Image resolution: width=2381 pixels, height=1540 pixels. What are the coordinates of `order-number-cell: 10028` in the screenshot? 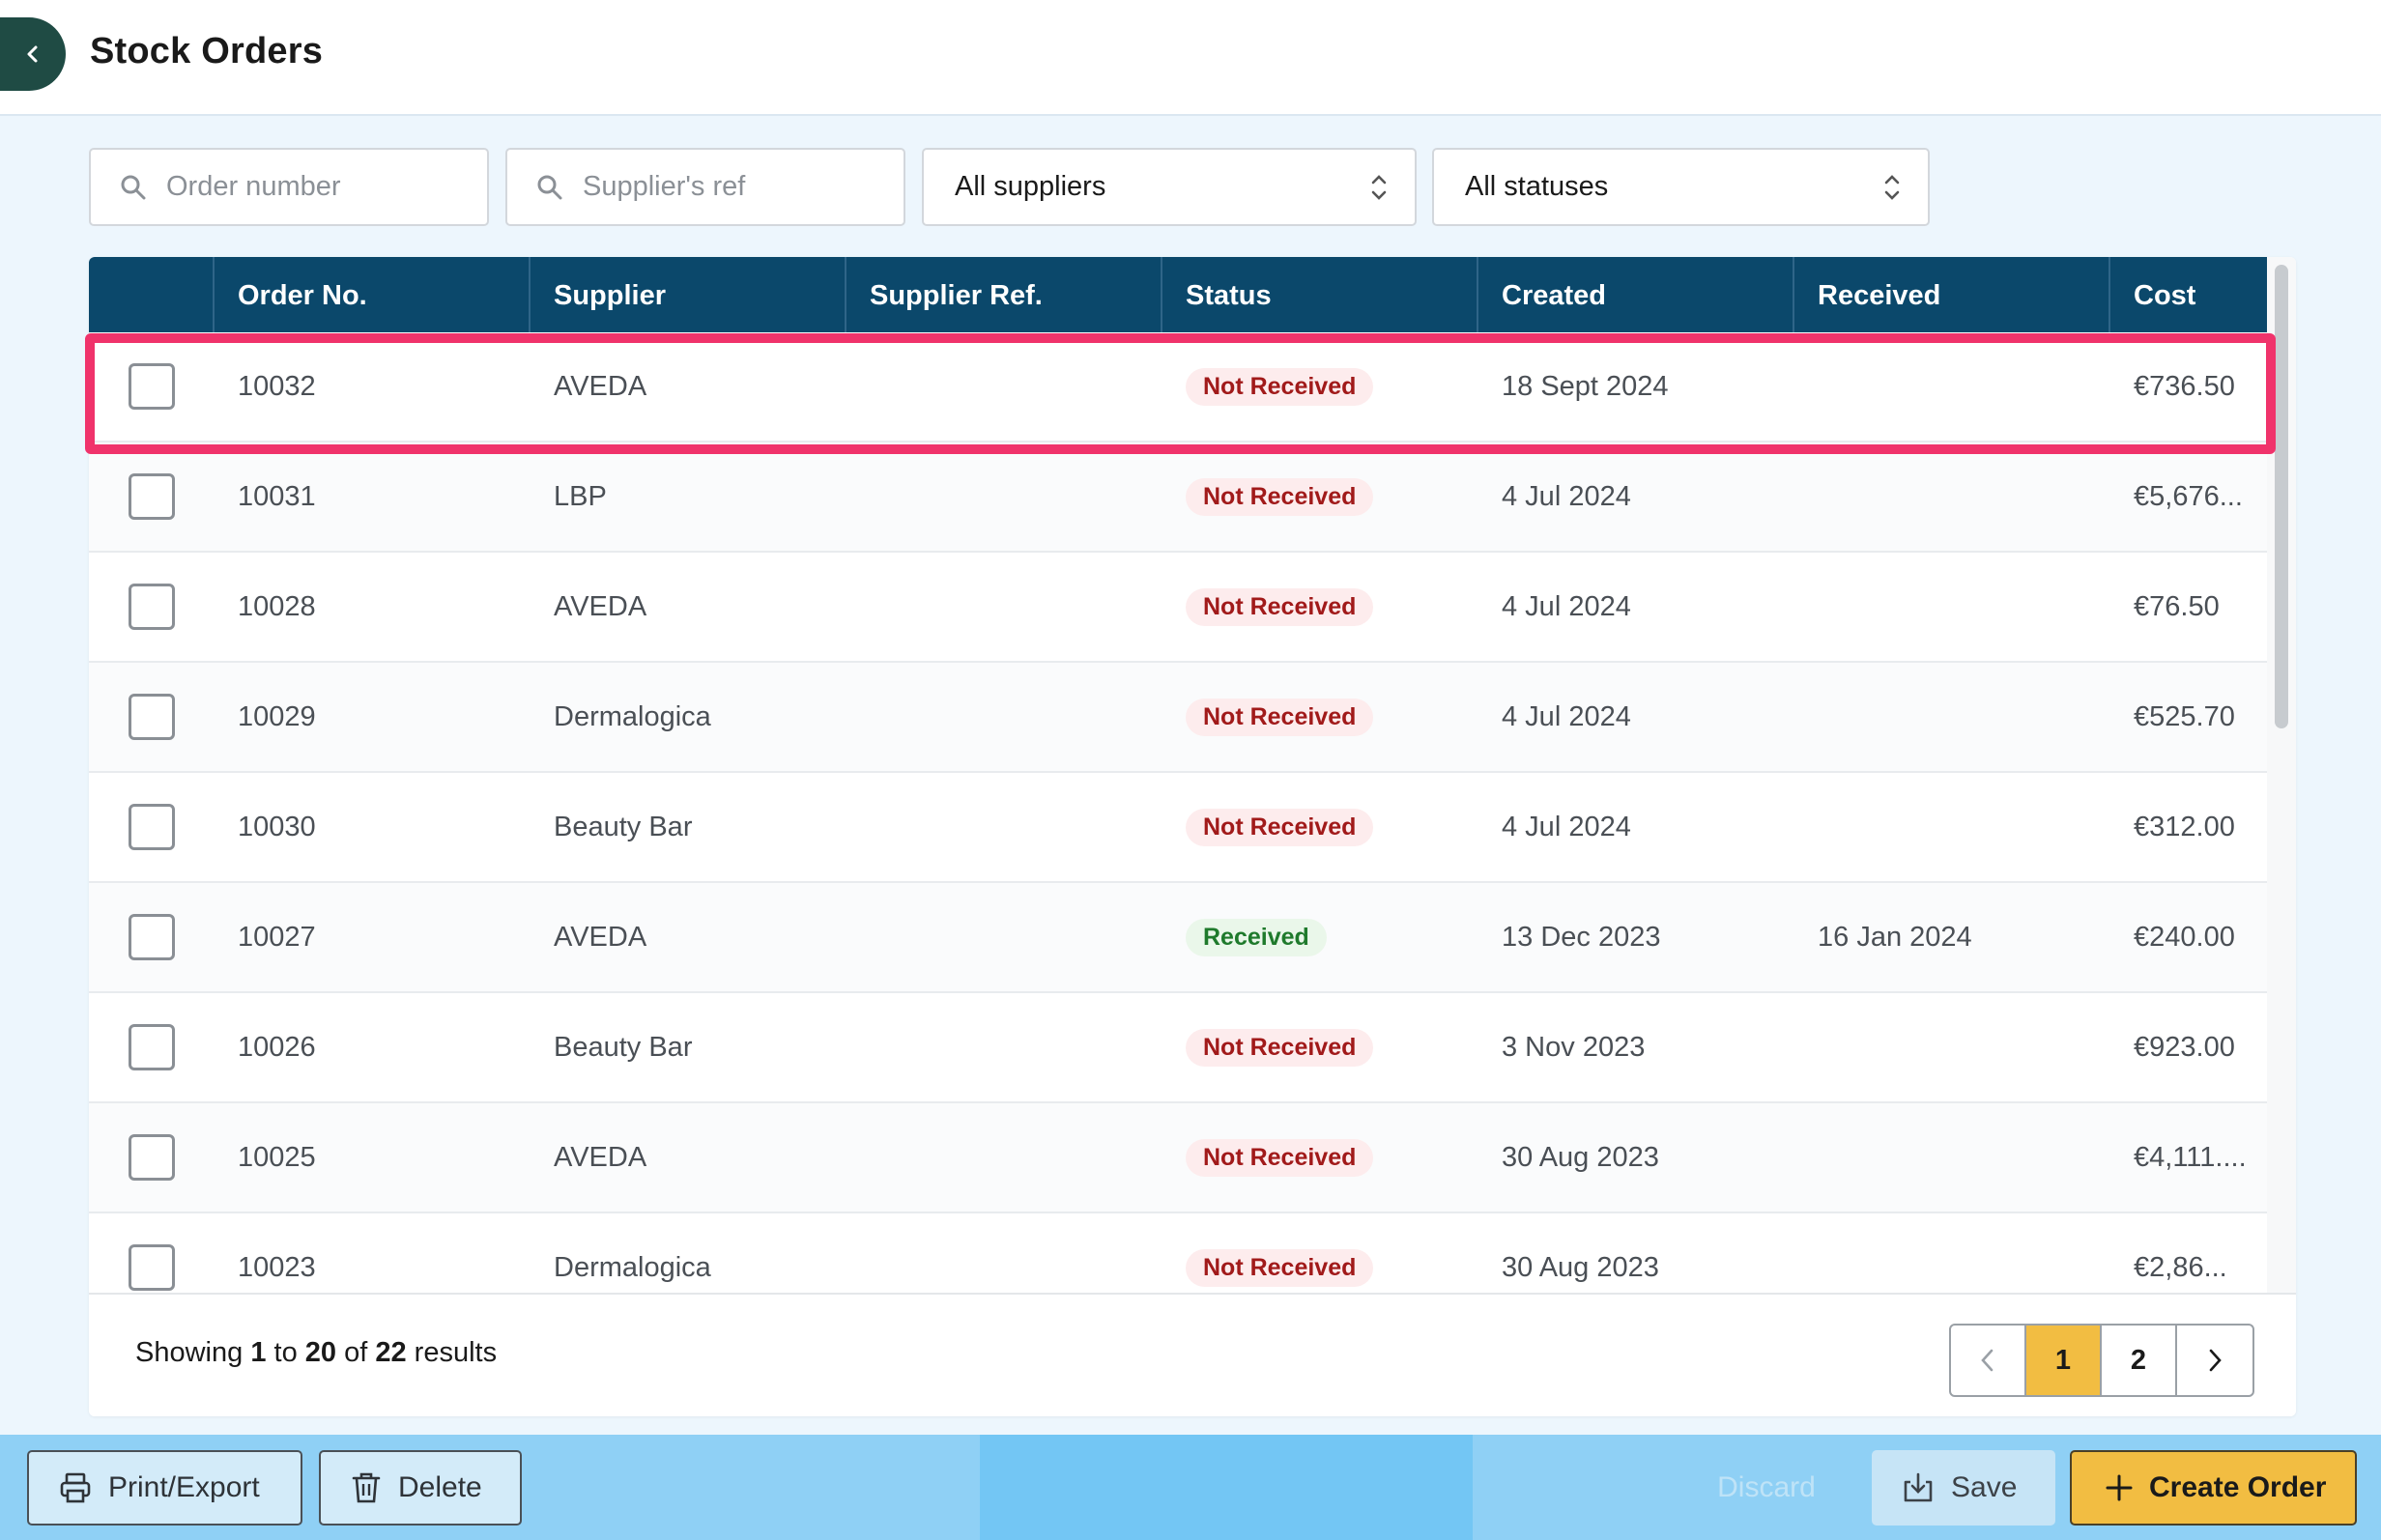 It's located at (277, 606).